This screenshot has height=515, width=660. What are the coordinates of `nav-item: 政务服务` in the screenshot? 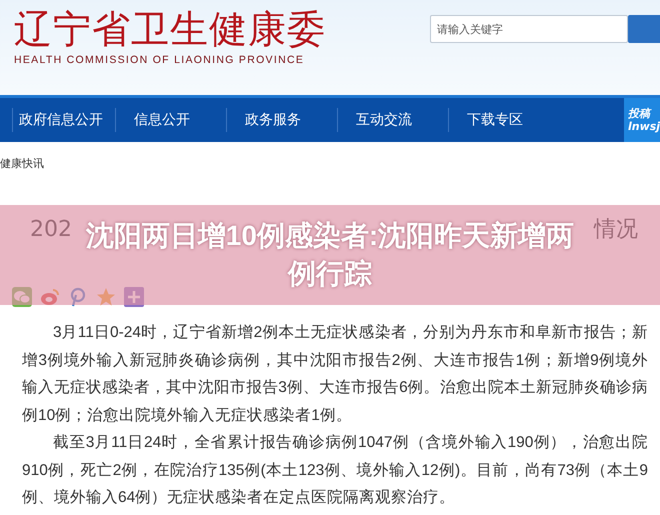 It's located at (281, 120).